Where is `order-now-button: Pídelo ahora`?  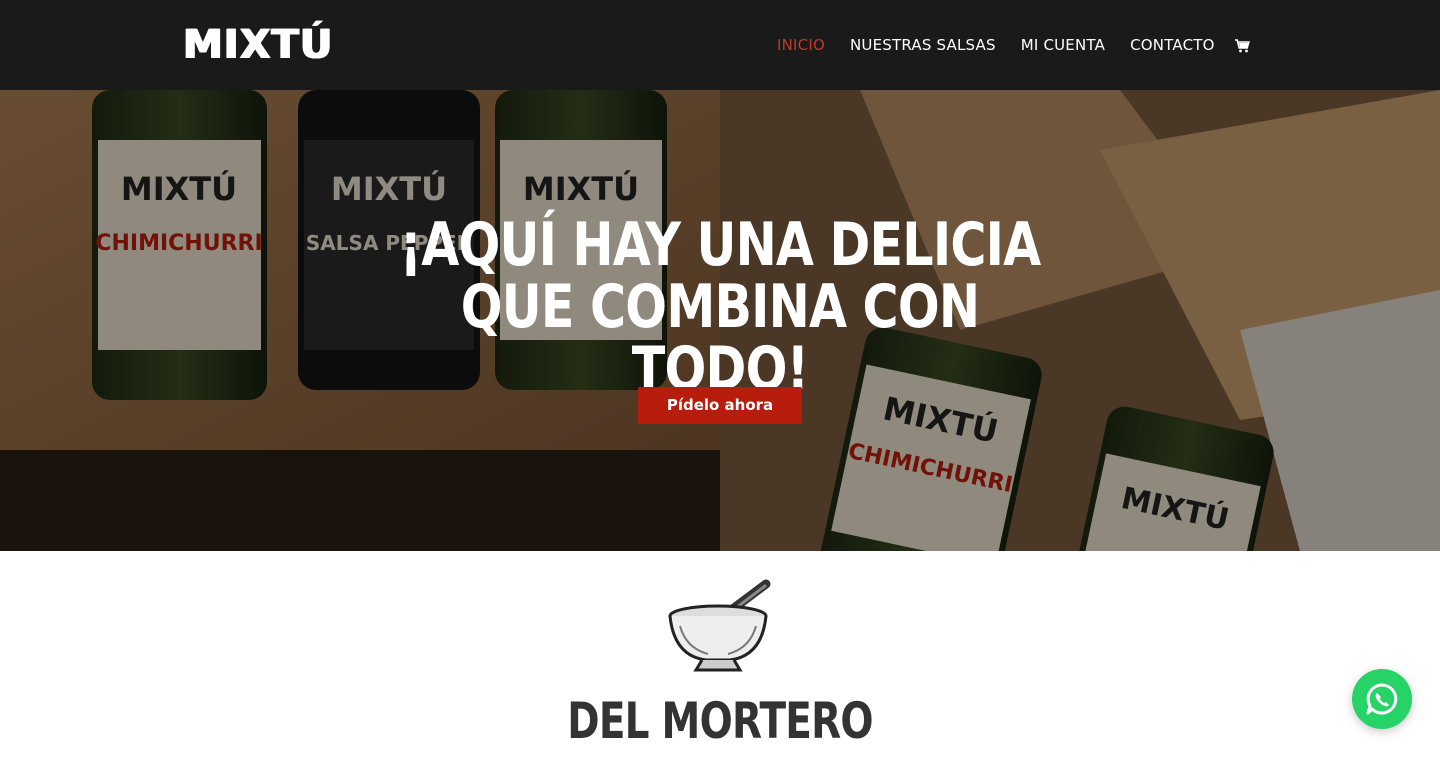
order-now-button: Pídelo ahora is located at coordinates (720, 405).